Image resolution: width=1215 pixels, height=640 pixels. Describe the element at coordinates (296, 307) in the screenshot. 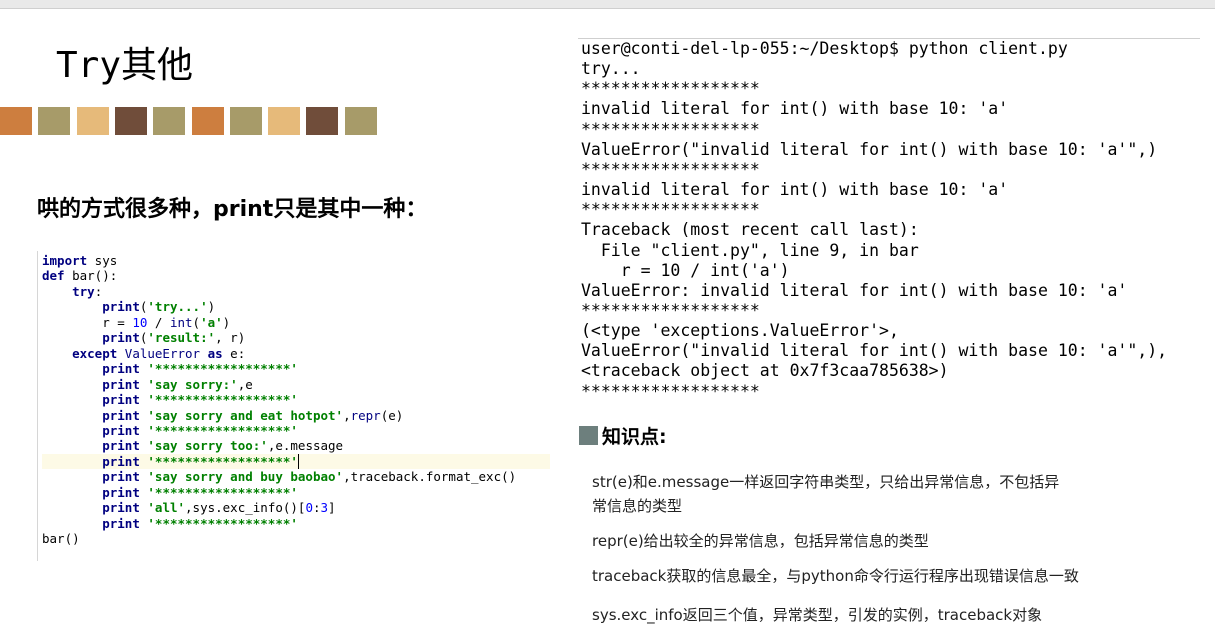

I see `code-line: print('try...')` at that location.